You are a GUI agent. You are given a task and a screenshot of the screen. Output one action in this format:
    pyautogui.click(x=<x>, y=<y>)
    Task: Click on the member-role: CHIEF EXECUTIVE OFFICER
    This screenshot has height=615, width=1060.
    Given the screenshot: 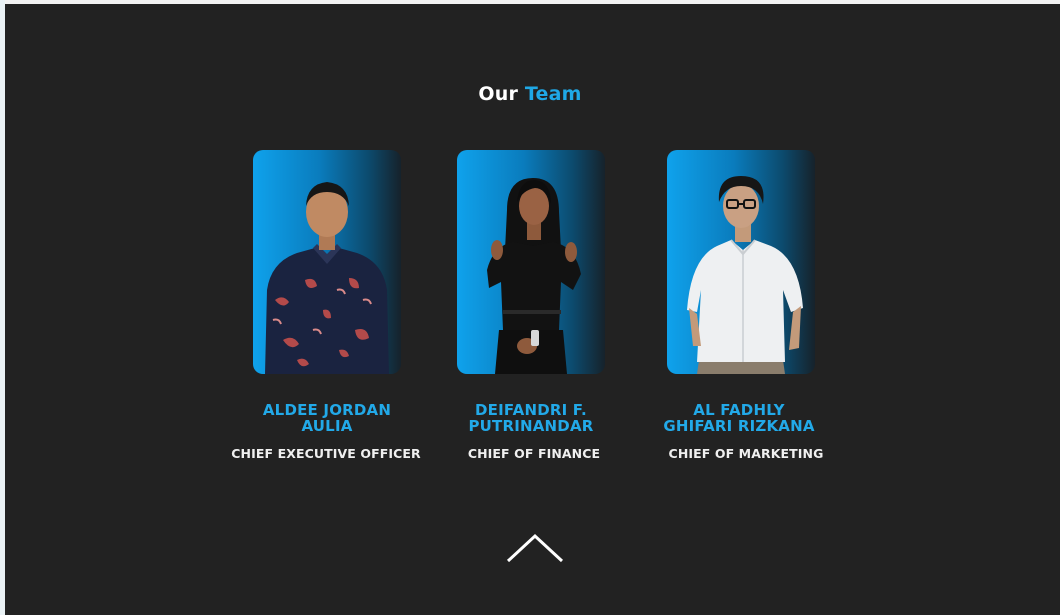 What is the action you would take?
    pyautogui.click(x=326, y=453)
    